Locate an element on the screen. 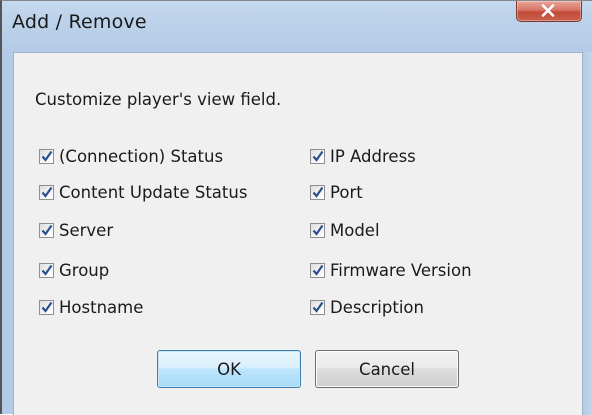 The image size is (592, 415). checkbox-label: Port is located at coordinates (346, 192).